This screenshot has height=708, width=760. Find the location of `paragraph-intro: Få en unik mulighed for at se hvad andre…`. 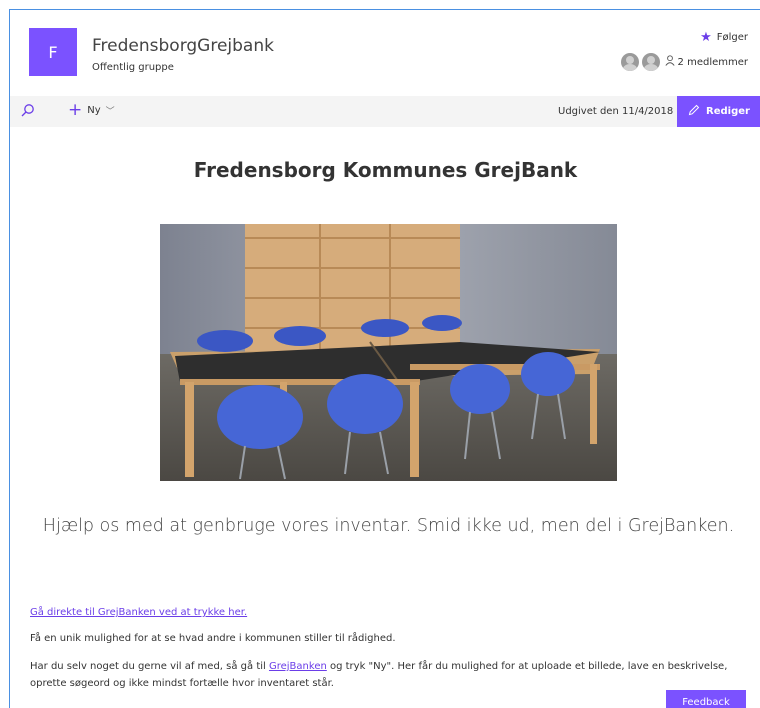

paragraph-intro: Få en unik mulighed for at se hvad andre… is located at coordinates (213, 638).